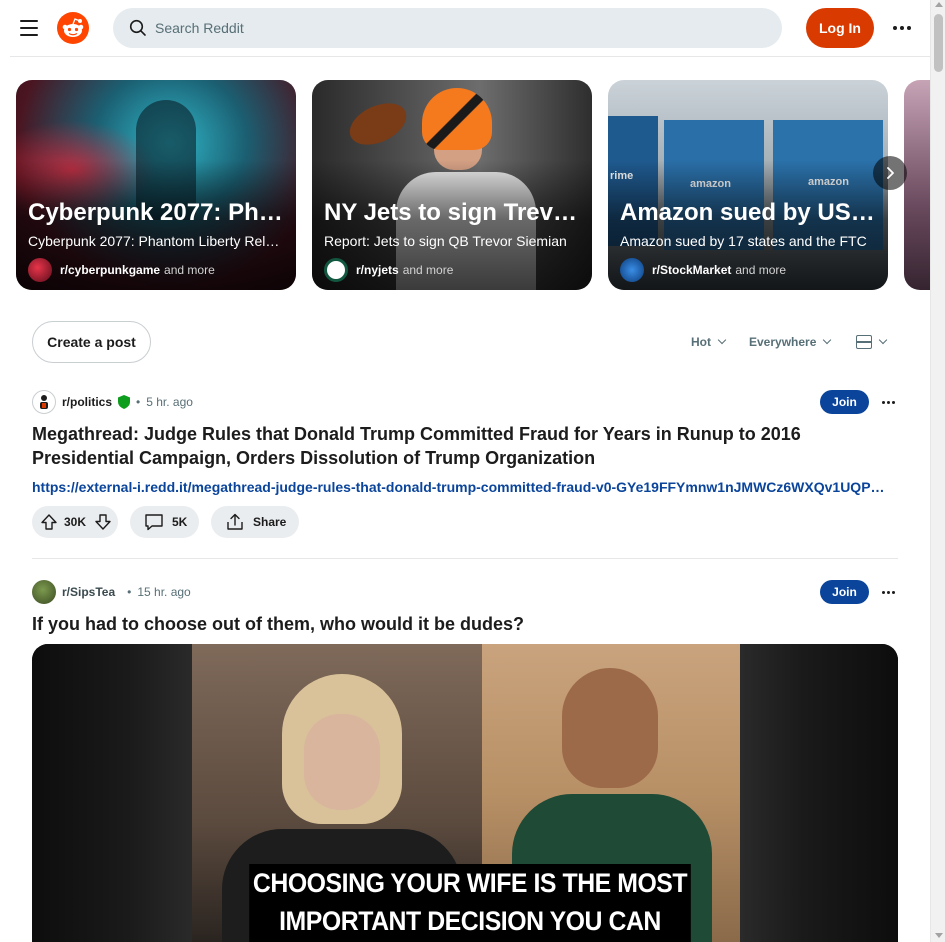 Image resolution: width=945 pixels, height=942 pixels. I want to click on card-subtitle: Cyberpunk 2077: Phantom Liberty Released, so click(157, 241).